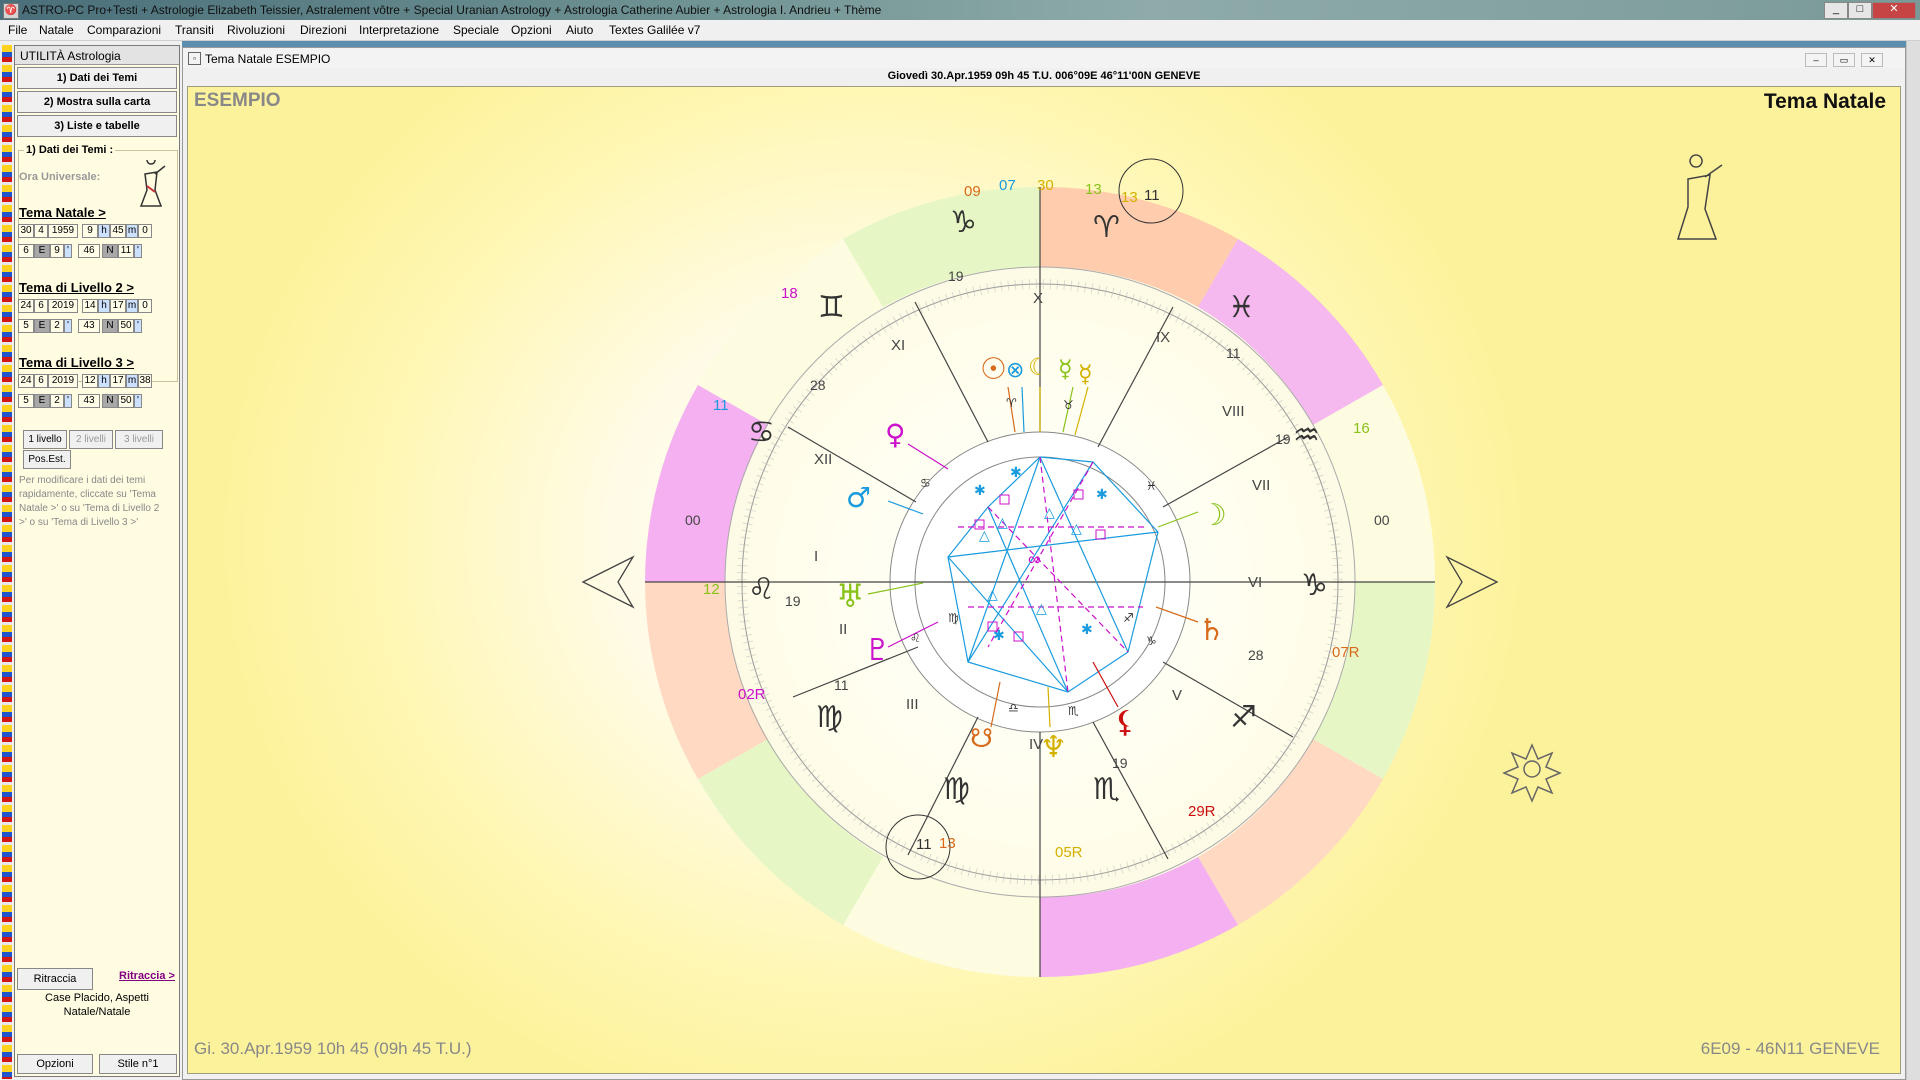  Describe the element at coordinates (1211, 630) in the screenshot. I see `saturn-icon: ♄` at that location.